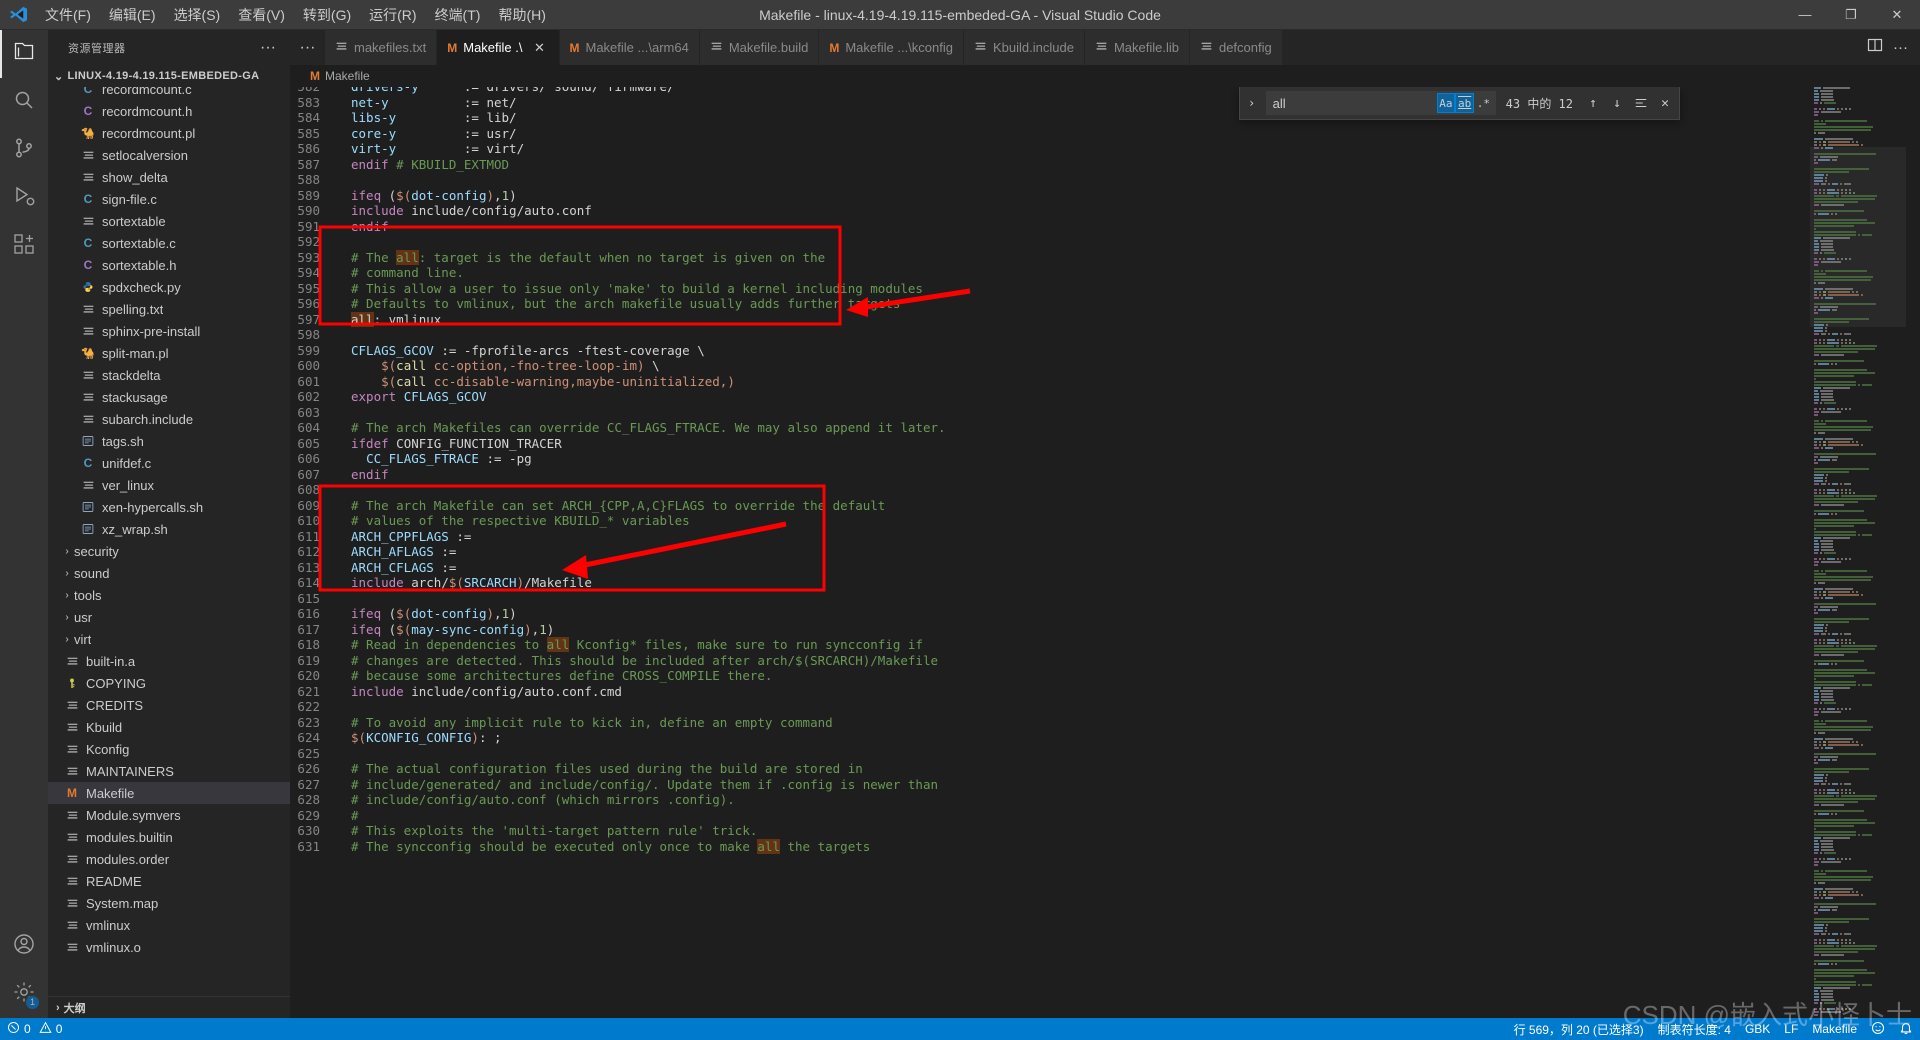  What do you see at coordinates (1050, 738) in the screenshot?
I see `code-line: 624 $(KCONFIG_CONFIG): ;` at bounding box center [1050, 738].